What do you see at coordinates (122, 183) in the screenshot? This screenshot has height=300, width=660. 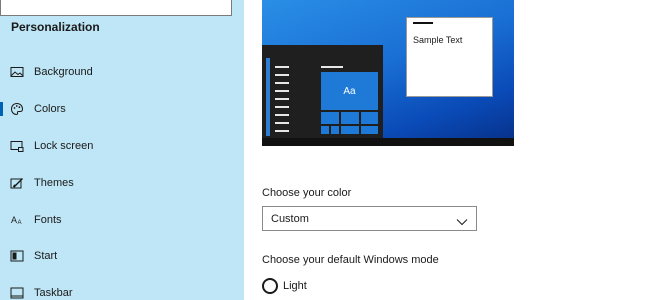 I see `sidebar-item-themes: Themes` at bounding box center [122, 183].